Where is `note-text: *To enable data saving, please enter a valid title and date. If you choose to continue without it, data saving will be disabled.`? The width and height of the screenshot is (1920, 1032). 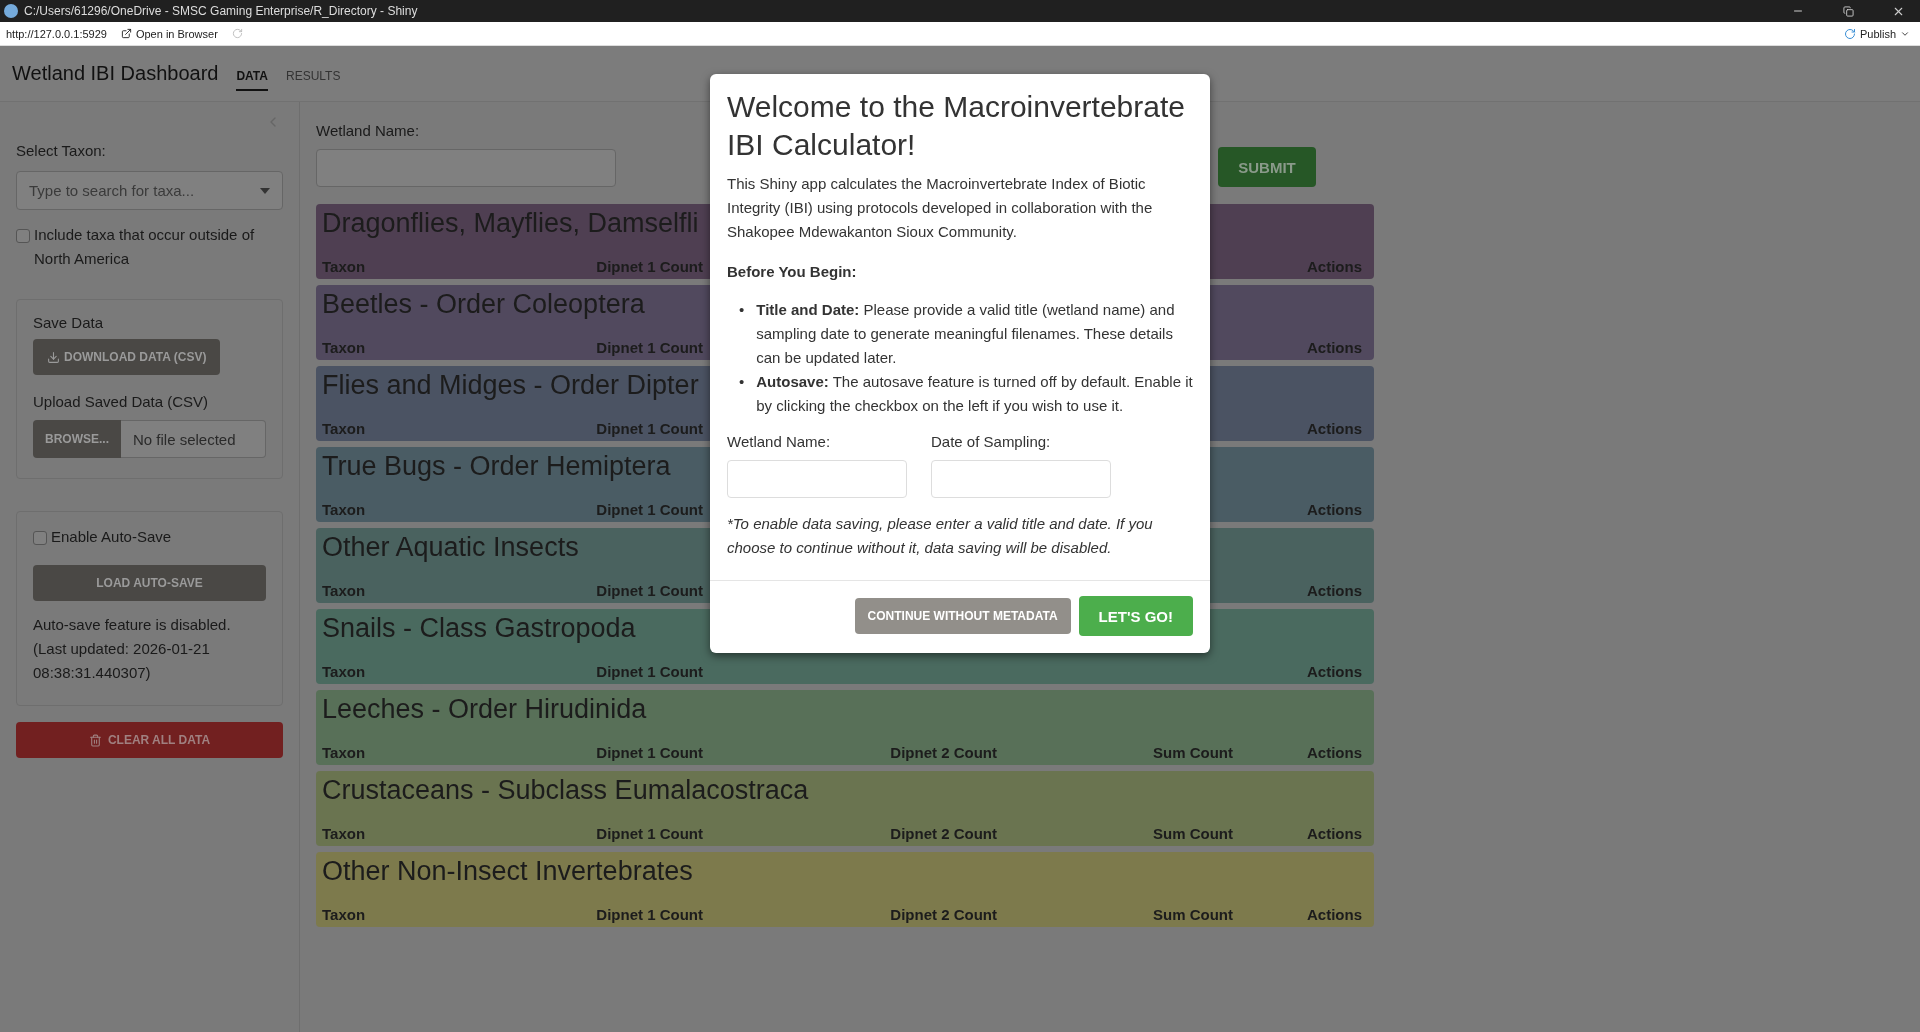 note-text: *To enable data saving, please enter a valid title and date. If you choose to continue without it, data saving will be disabled. is located at coordinates (940, 536).